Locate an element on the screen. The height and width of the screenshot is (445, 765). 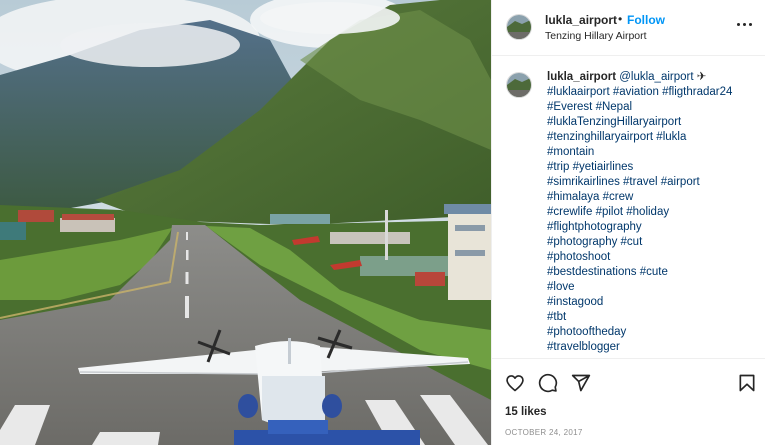
hashtag-line: #photooftheday is located at coordinates (652, 332).